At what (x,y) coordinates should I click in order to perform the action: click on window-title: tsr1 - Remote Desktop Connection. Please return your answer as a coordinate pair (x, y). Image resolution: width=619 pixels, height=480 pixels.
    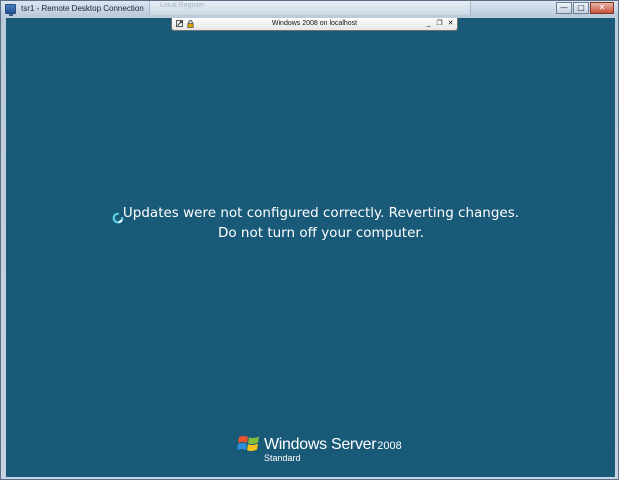
    Looking at the image, I should click on (82, 8).